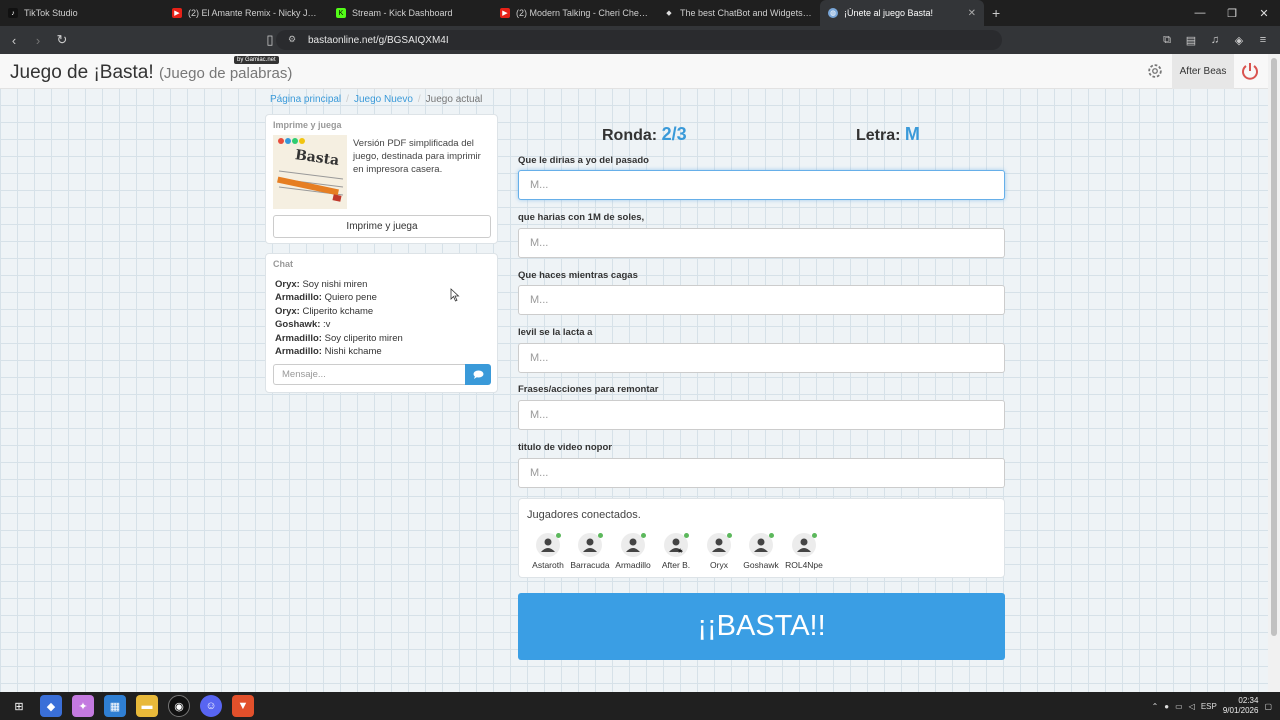 The image size is (1280, 720). What do you see at coordinates (225, 73) in the screenshot?
I see `site-subtitle: (Juego de palabras)` at bounding box center [225, 73].